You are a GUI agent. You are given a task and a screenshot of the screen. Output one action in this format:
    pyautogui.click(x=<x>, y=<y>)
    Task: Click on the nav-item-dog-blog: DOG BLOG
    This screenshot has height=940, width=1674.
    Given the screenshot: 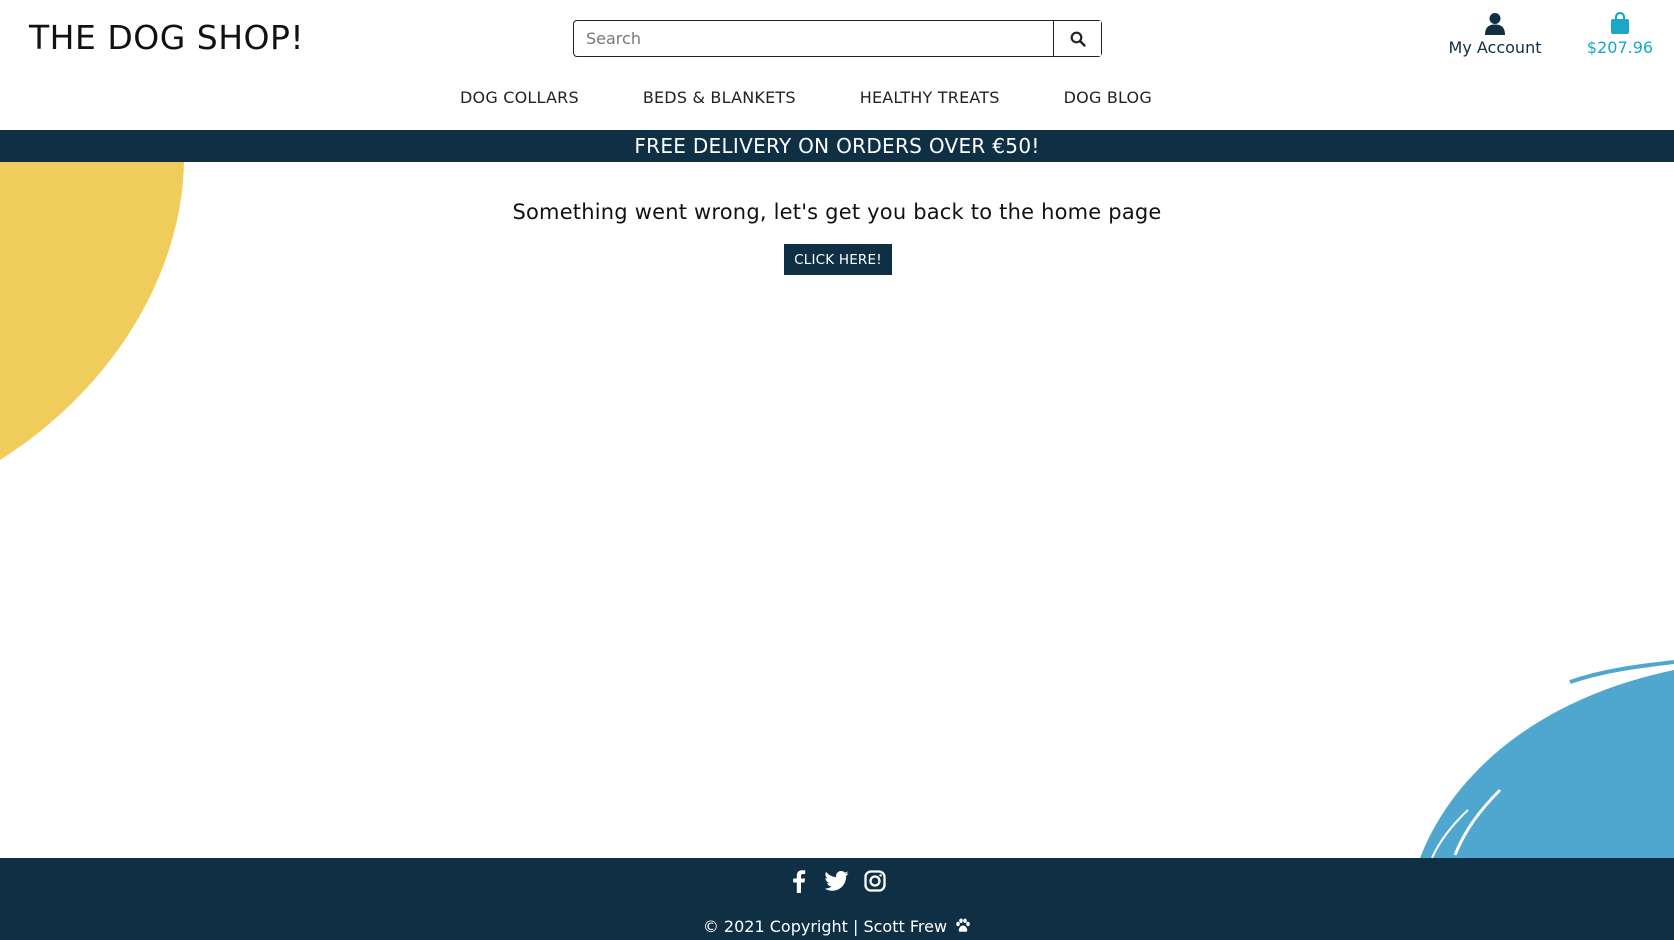 What is the action you would take?
    pyautogui.click(x=1108, y=101)
    